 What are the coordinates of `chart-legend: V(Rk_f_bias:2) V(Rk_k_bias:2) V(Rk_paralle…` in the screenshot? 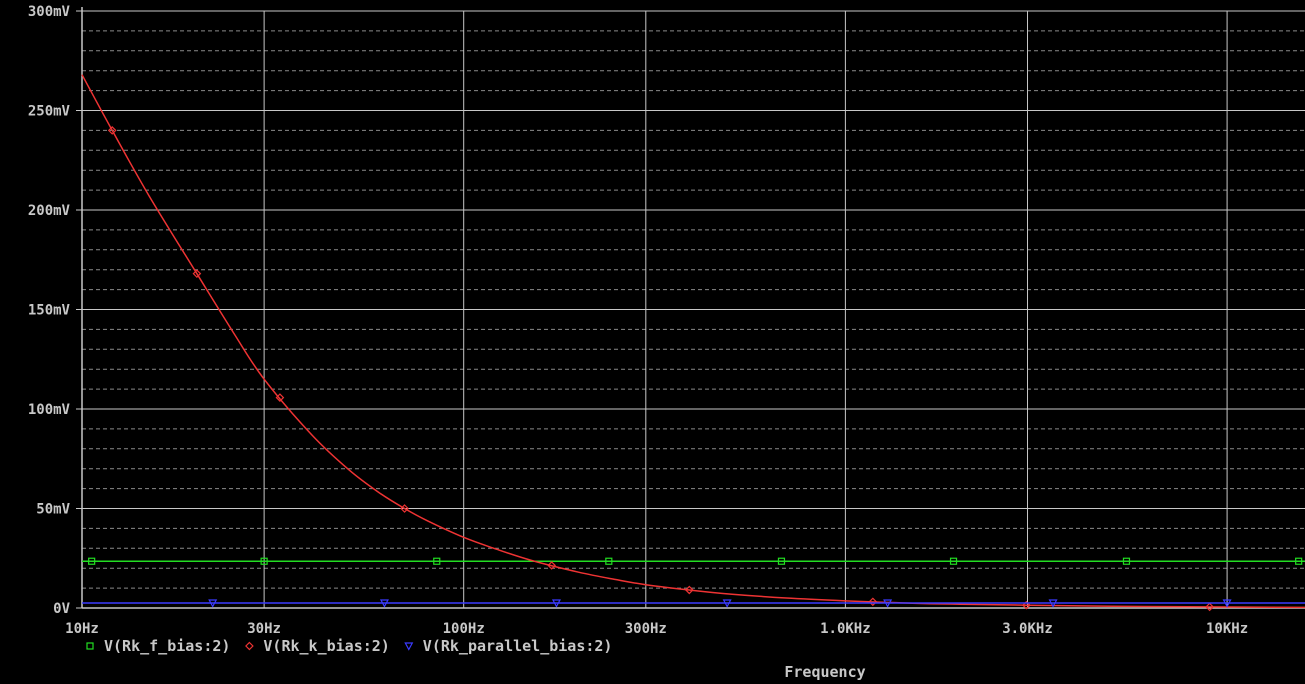 It's located at (349, 646).